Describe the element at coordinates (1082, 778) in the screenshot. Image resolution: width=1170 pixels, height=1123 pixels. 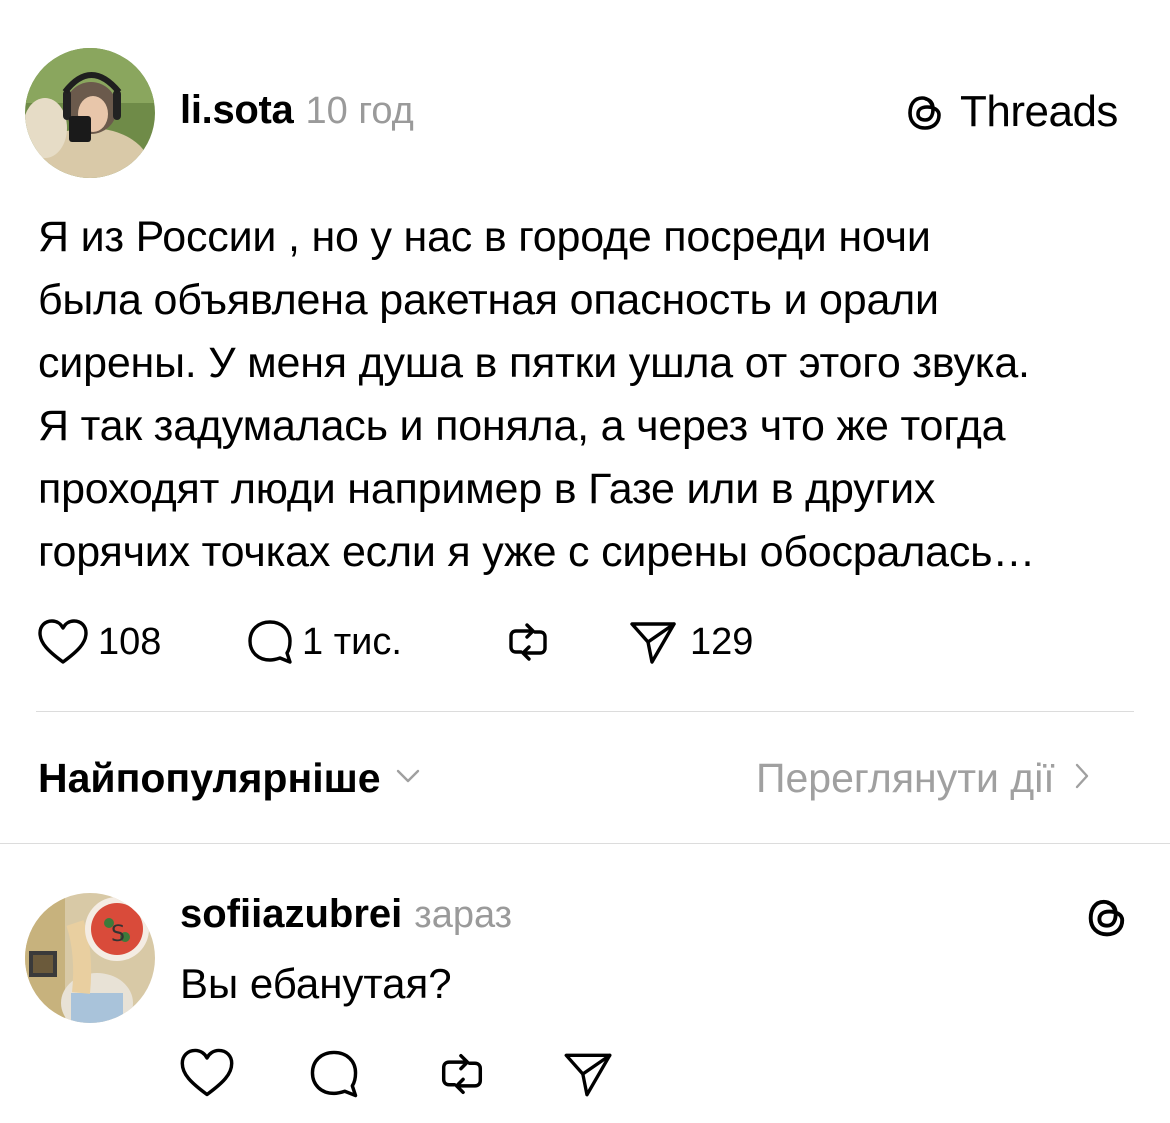
I see `chevron-right-icon` at that location.